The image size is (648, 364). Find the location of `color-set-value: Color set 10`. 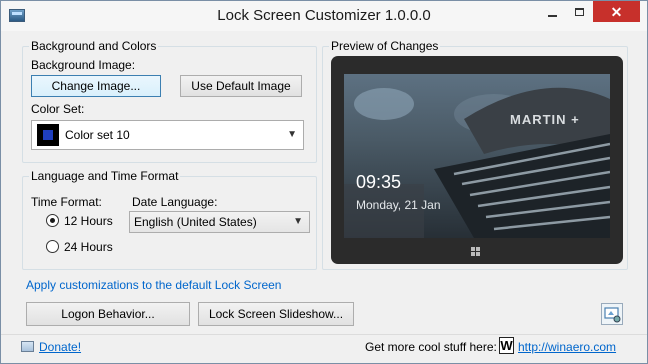

color-set-value: Color set 10 is located at coordinates (97, 135).